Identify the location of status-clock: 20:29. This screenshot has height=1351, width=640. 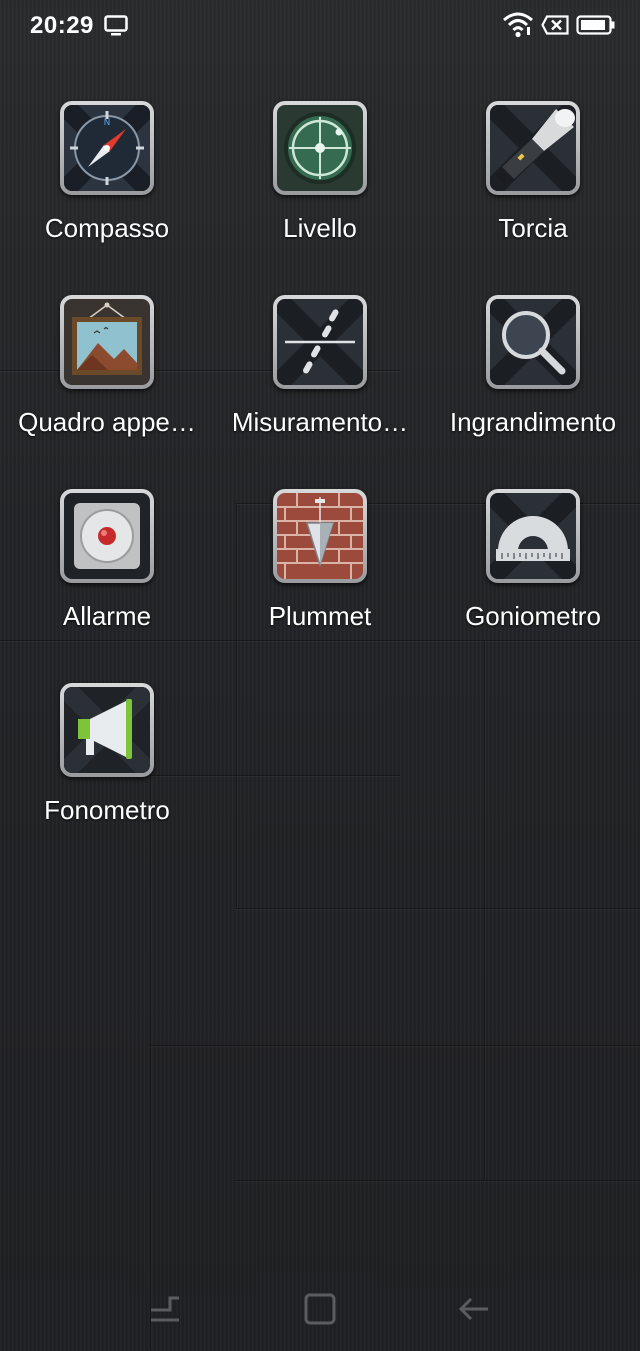
(62, 25).